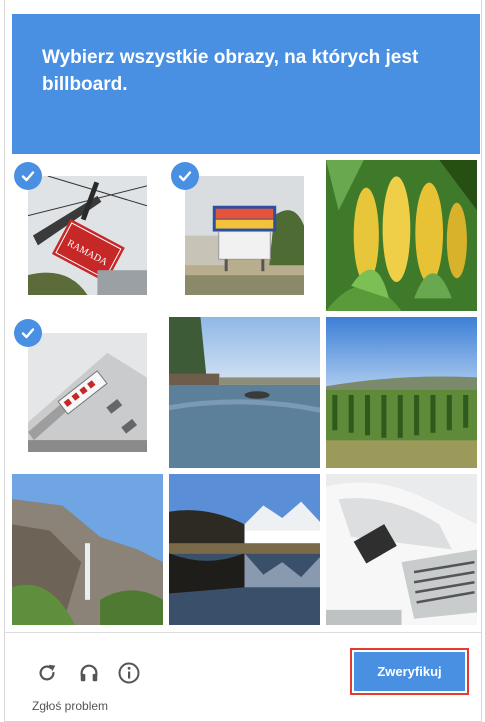  I want to click on verify-button: Zweryfikuj, so click(409, 671).